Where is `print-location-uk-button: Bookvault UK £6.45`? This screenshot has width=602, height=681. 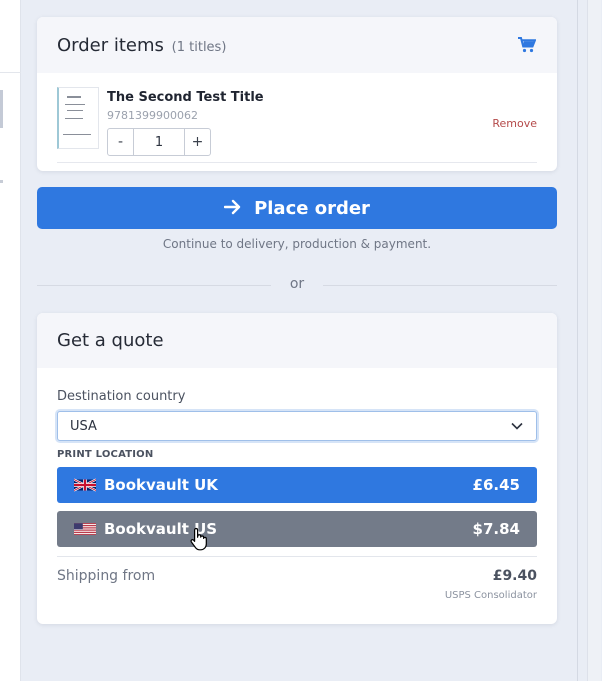 print-location-uk-button: Bookvault UK £6.45 is located at coordinates (297, 485).